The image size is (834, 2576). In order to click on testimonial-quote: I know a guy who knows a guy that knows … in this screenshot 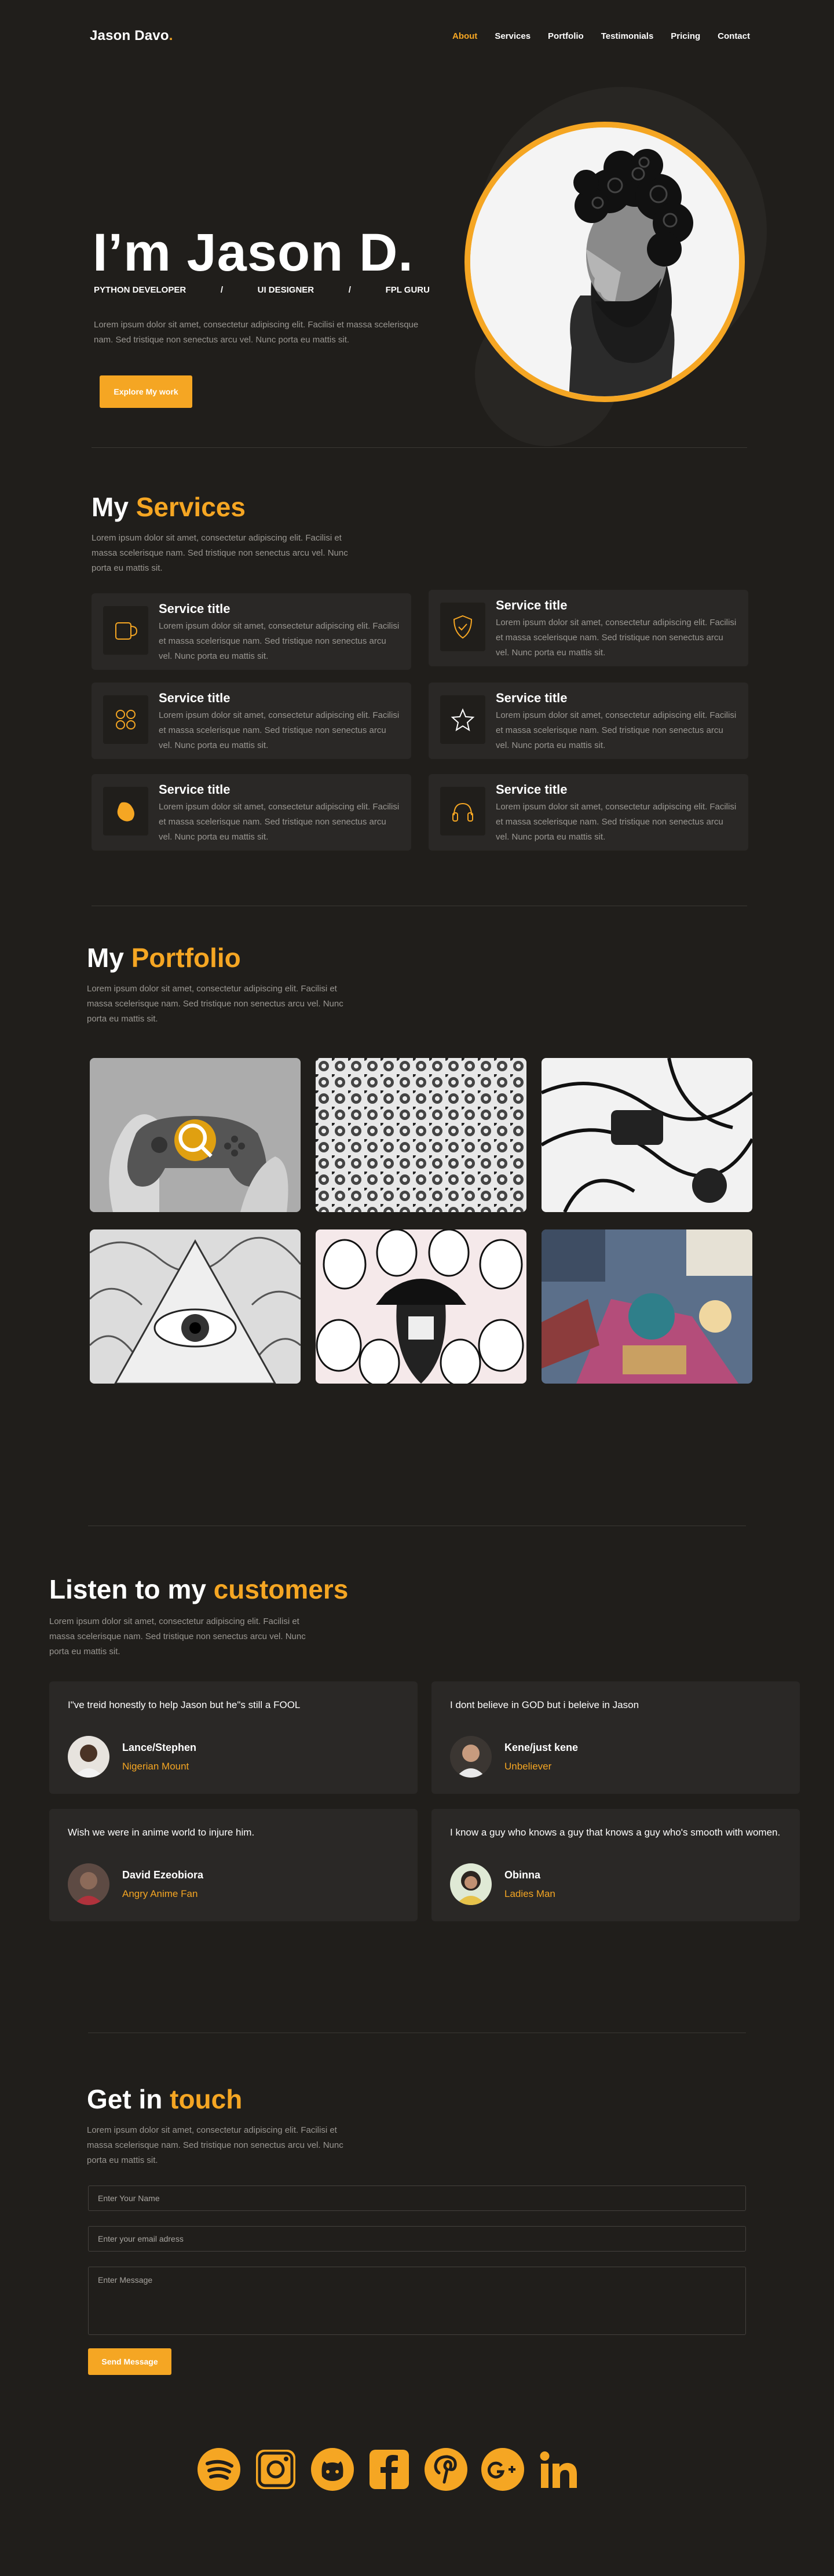, I will do `click(615, 1832)`.